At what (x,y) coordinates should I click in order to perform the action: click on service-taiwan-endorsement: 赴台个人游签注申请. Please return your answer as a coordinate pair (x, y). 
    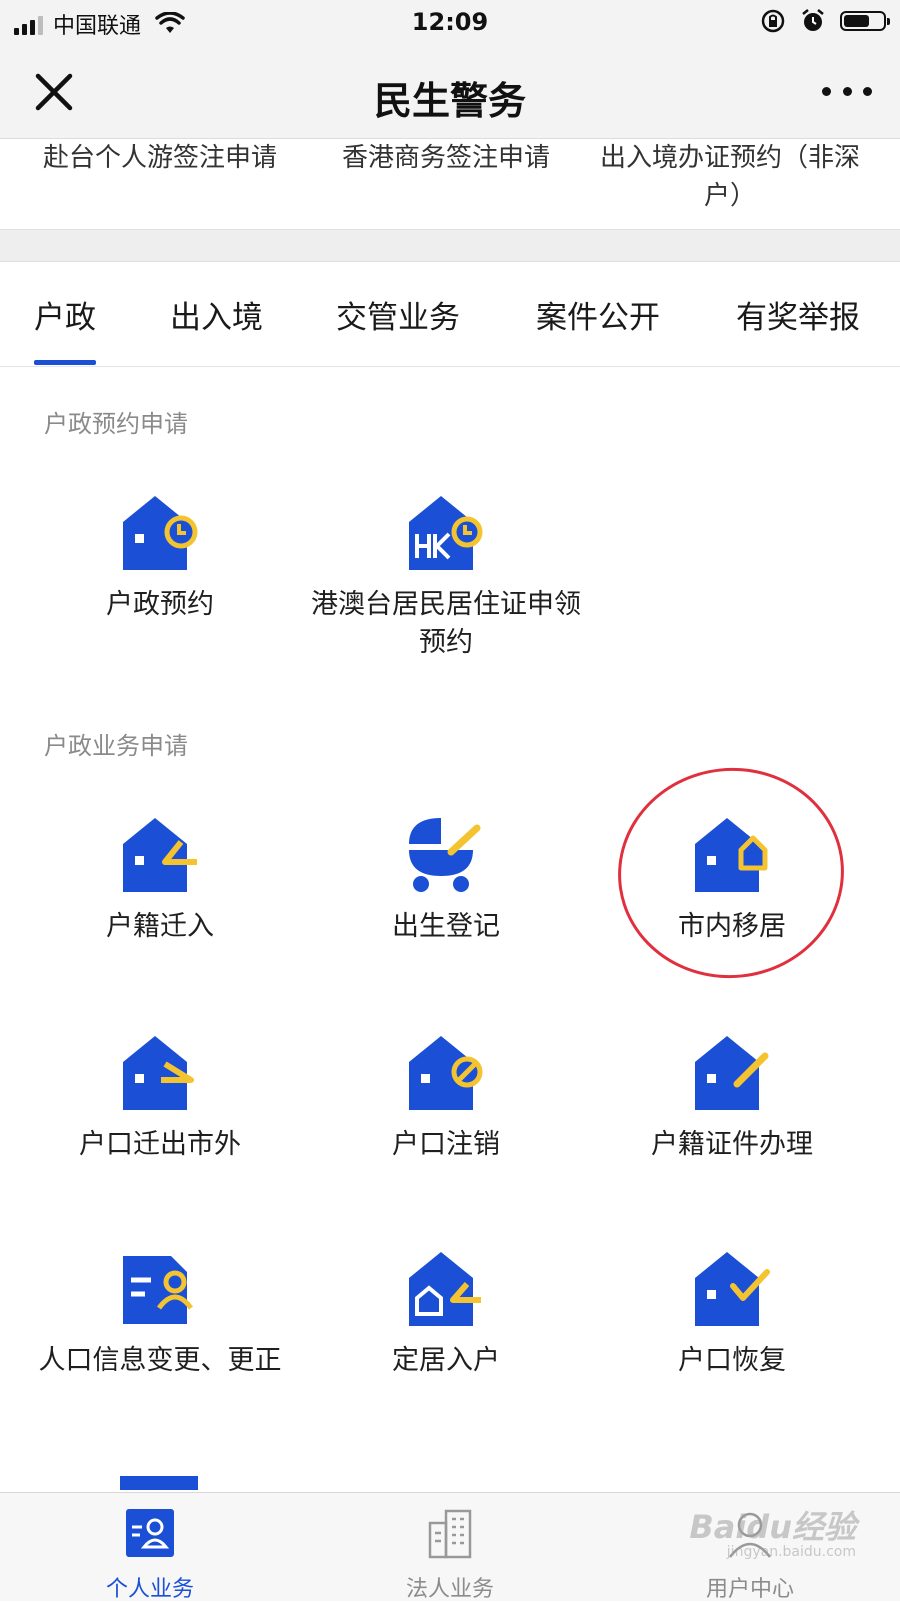
    Looking at the image, I should click on (160, 158).